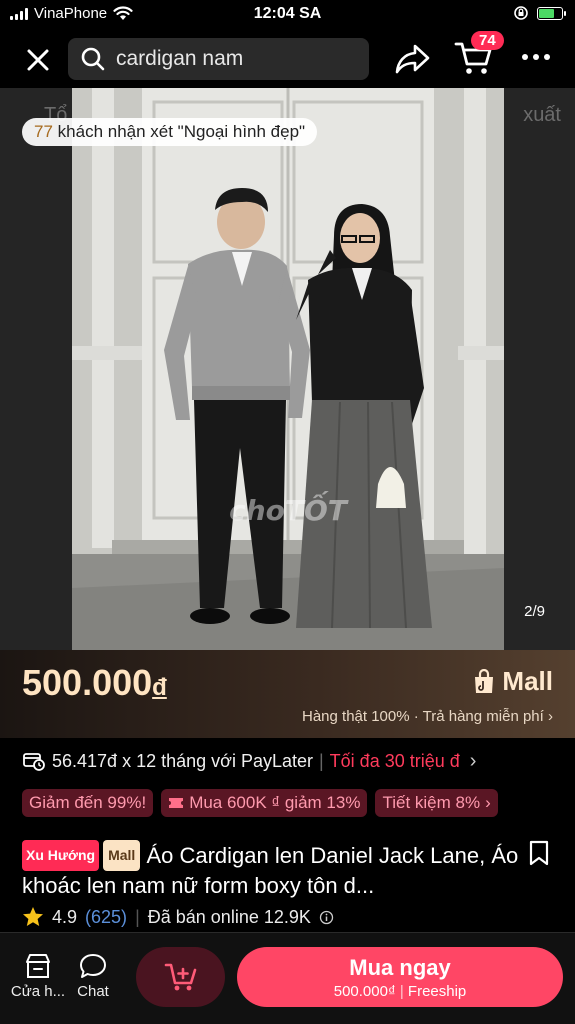 Image resolution: width=575 pixels, height=1024 pixels. Describe the element at coordinates (487, 40) in the screenshot. I see `cart-badge: 74` at that location.